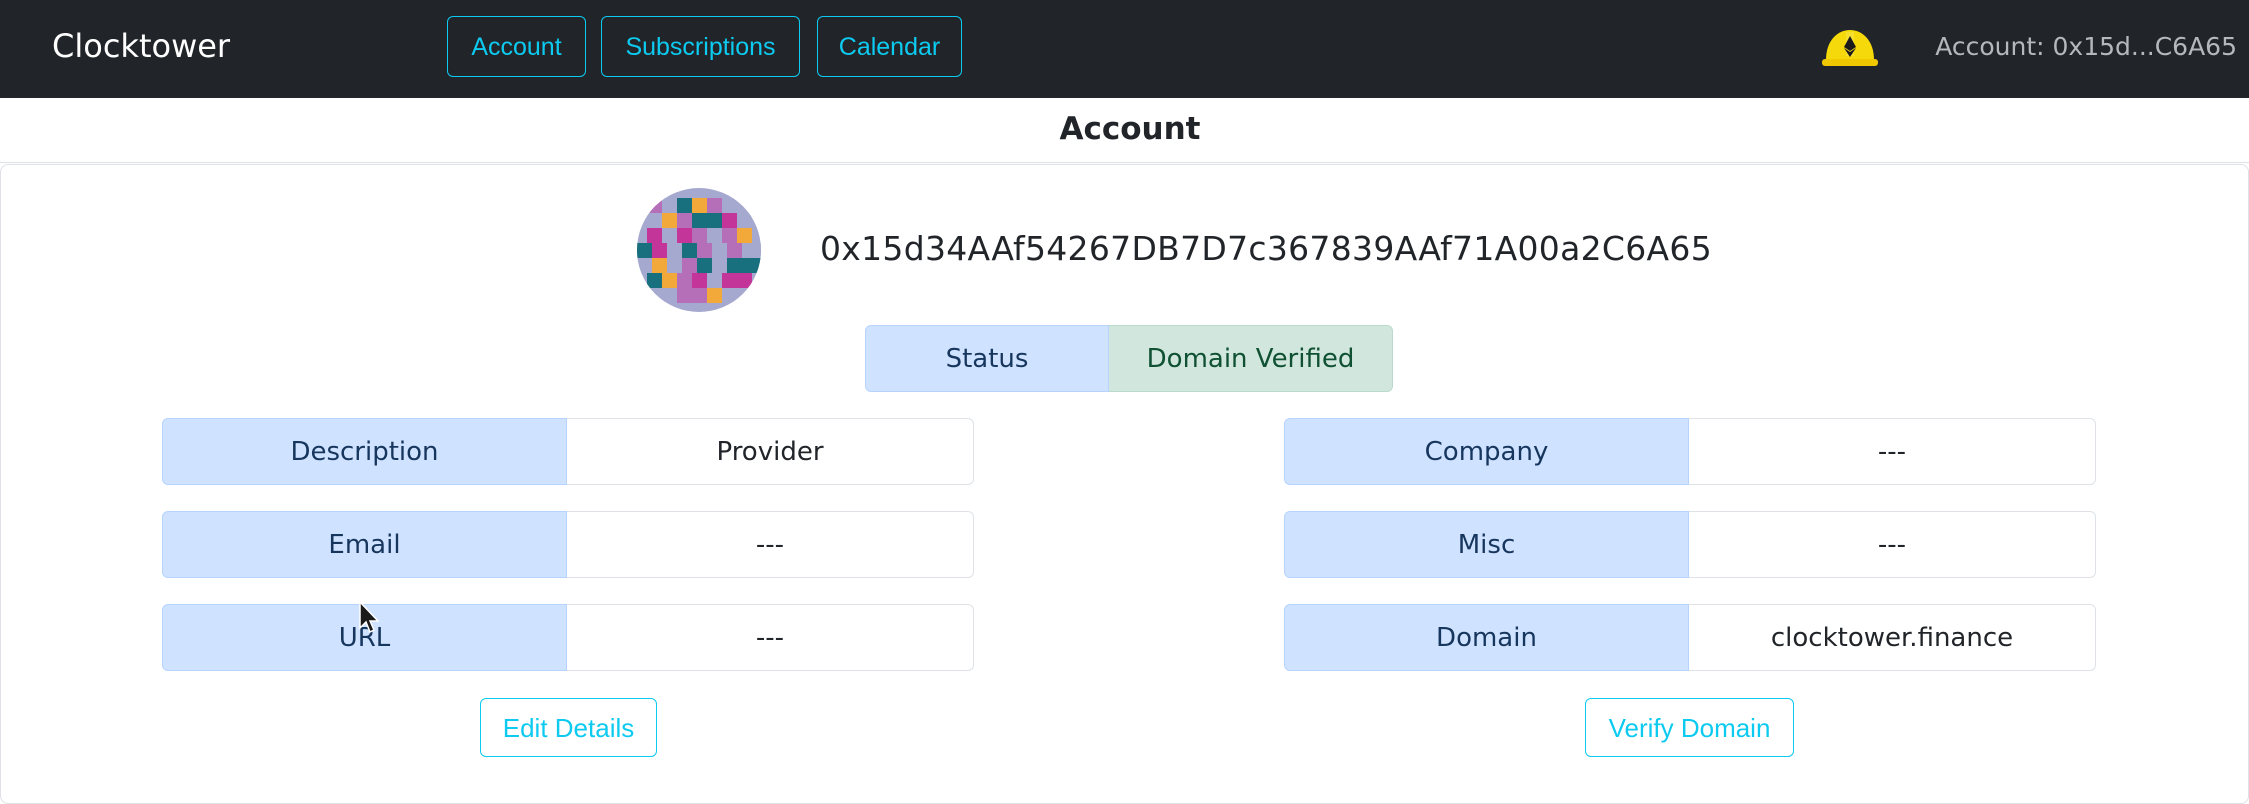  What do you see at coordinates (141, 46) in the screenshot?
I see `brand-logo: Clocktower` at bounding box center [141, 46].